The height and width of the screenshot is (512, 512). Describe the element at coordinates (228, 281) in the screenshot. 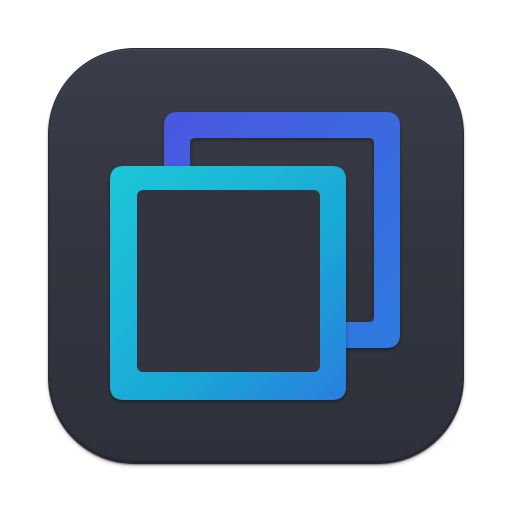

I see `front-square-inner` at that location.